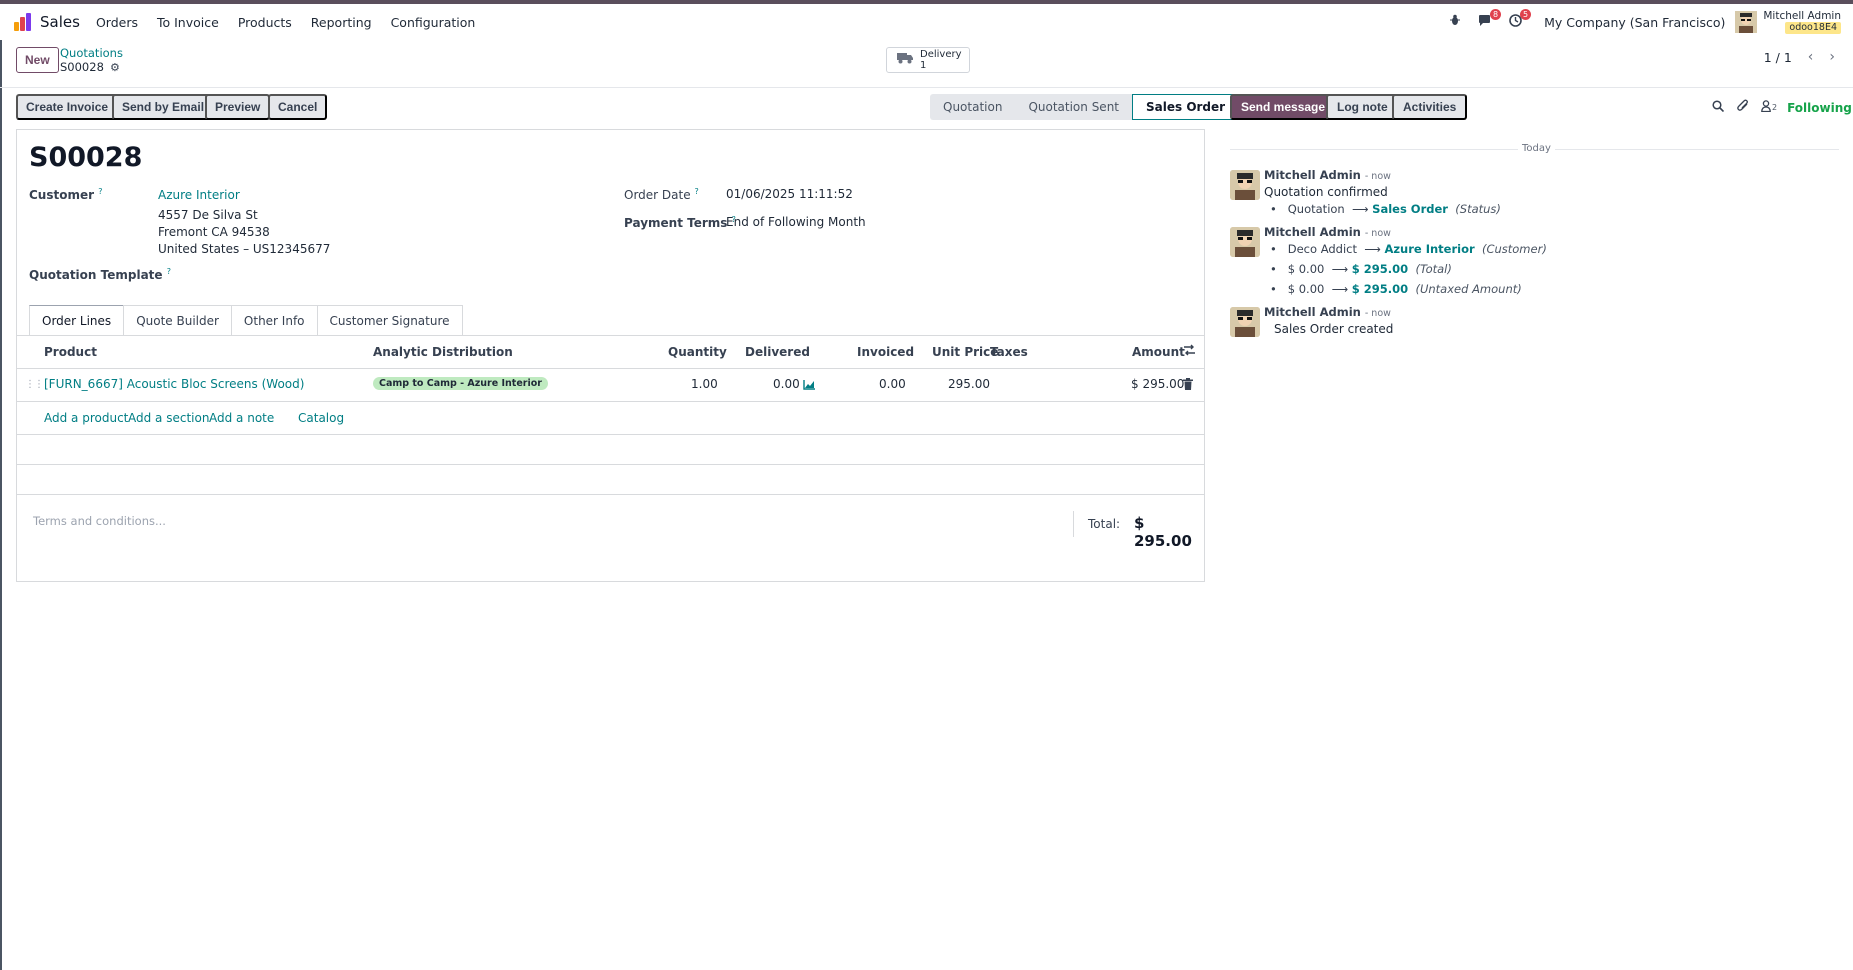  I want to click on line-delivered: 0.00, so click(786, 384).